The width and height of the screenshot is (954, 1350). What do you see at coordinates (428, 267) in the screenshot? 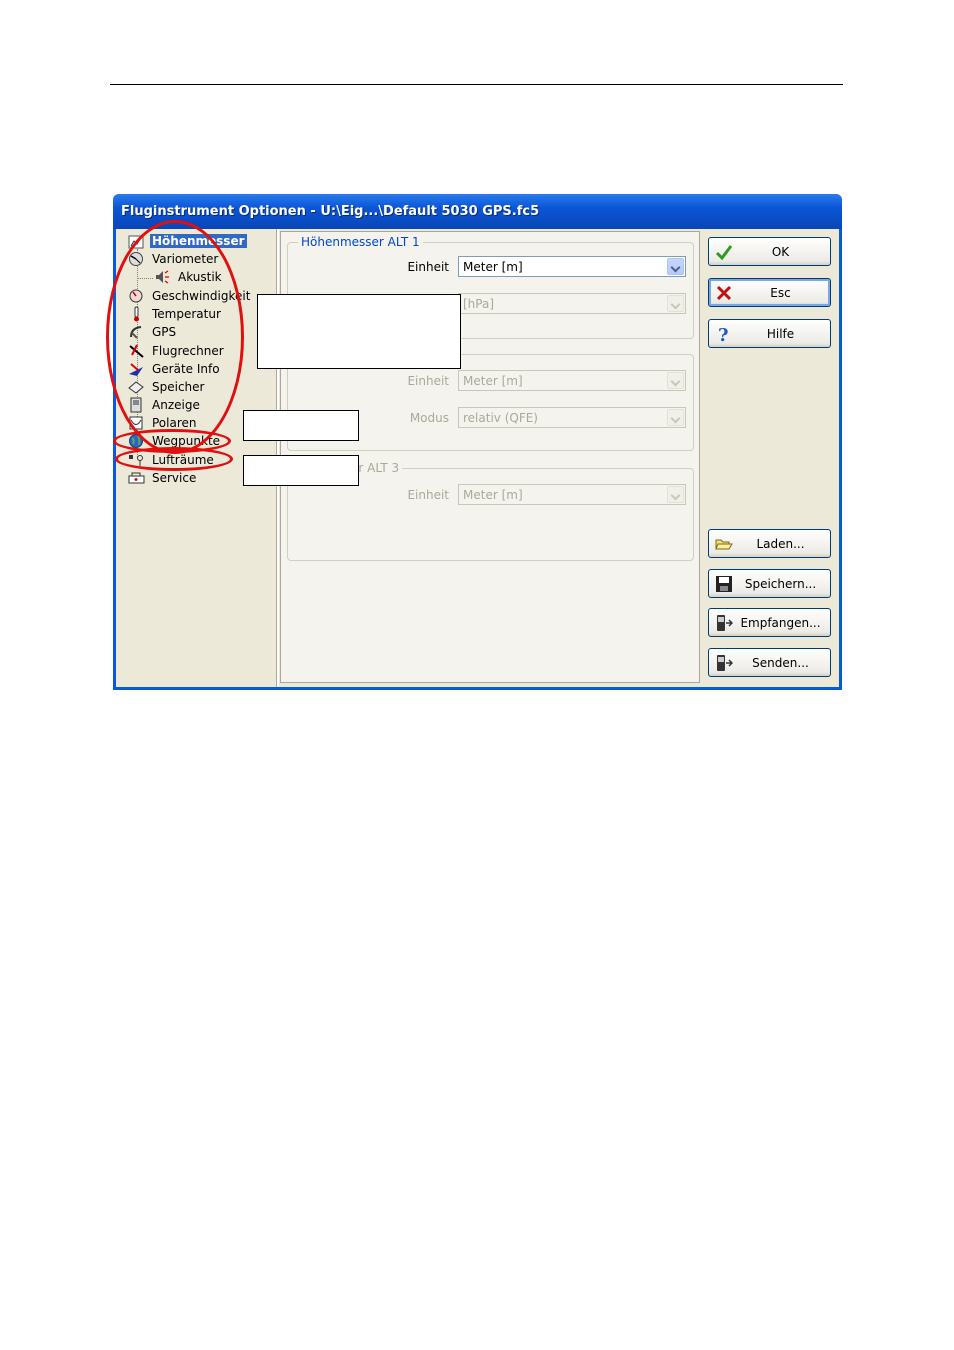
I see `alt1-einheit-label: Einheit` at bounding box center [428, 267].